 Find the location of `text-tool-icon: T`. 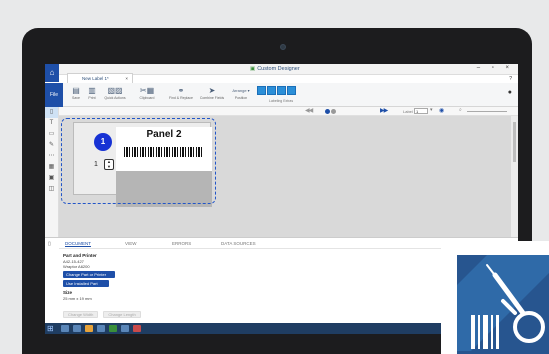

text-tool-icon: T is located at coordinates (51, 123).